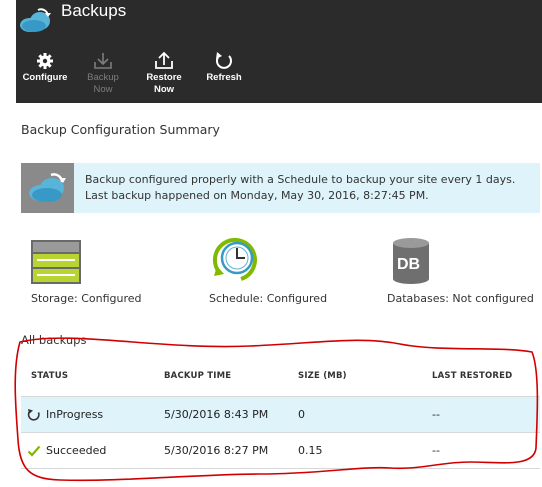 This screenshot has height=487, width=542. Describe the element at coordinates (216, 450) in the screenshot. I see `row-backup-time: 5/30/2016 8:27 PM` at that location.